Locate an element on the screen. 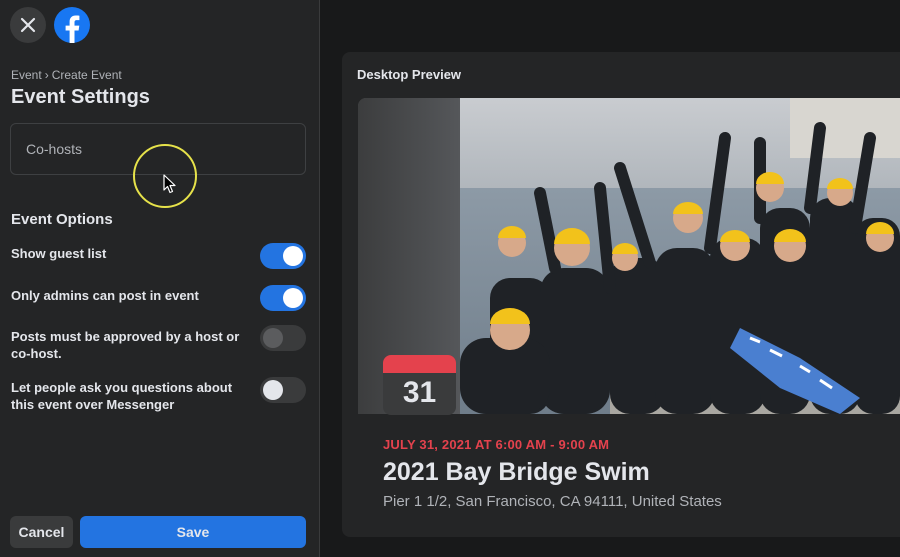  facebook-logo is located at coordinates (72, 25).